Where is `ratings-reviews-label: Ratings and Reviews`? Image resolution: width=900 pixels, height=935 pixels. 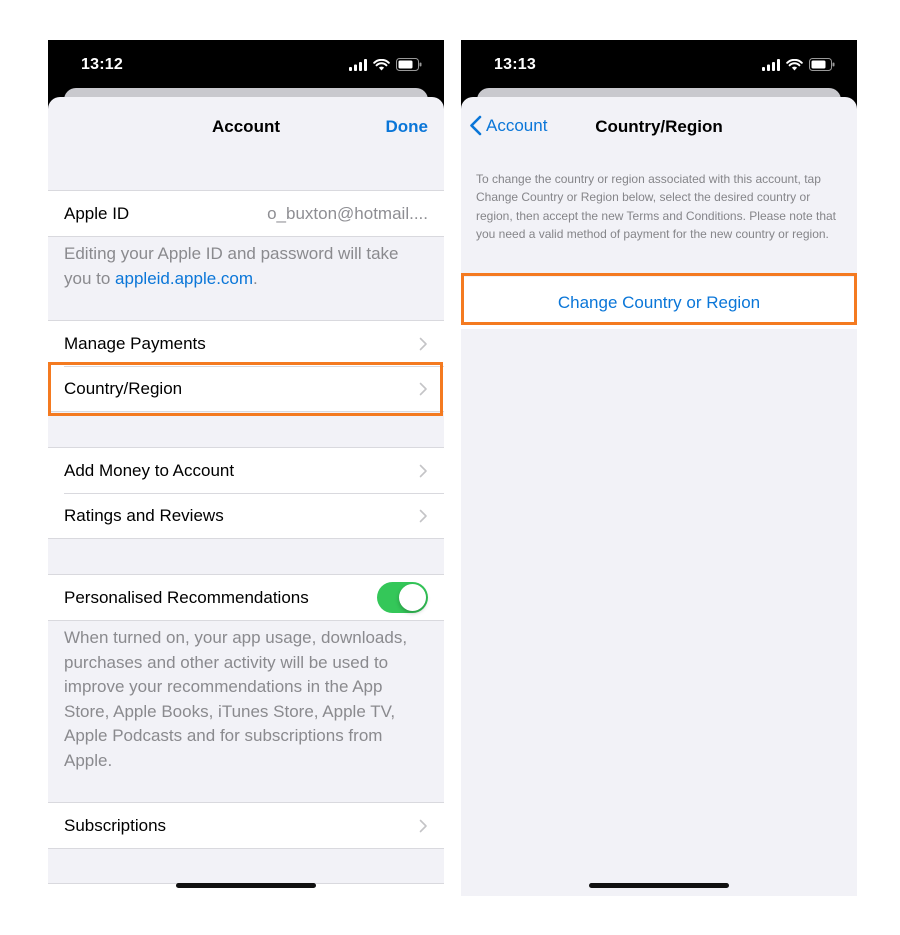 ratings-reviews-label: Ratings and Reviews is located at coordinates (144, 515).